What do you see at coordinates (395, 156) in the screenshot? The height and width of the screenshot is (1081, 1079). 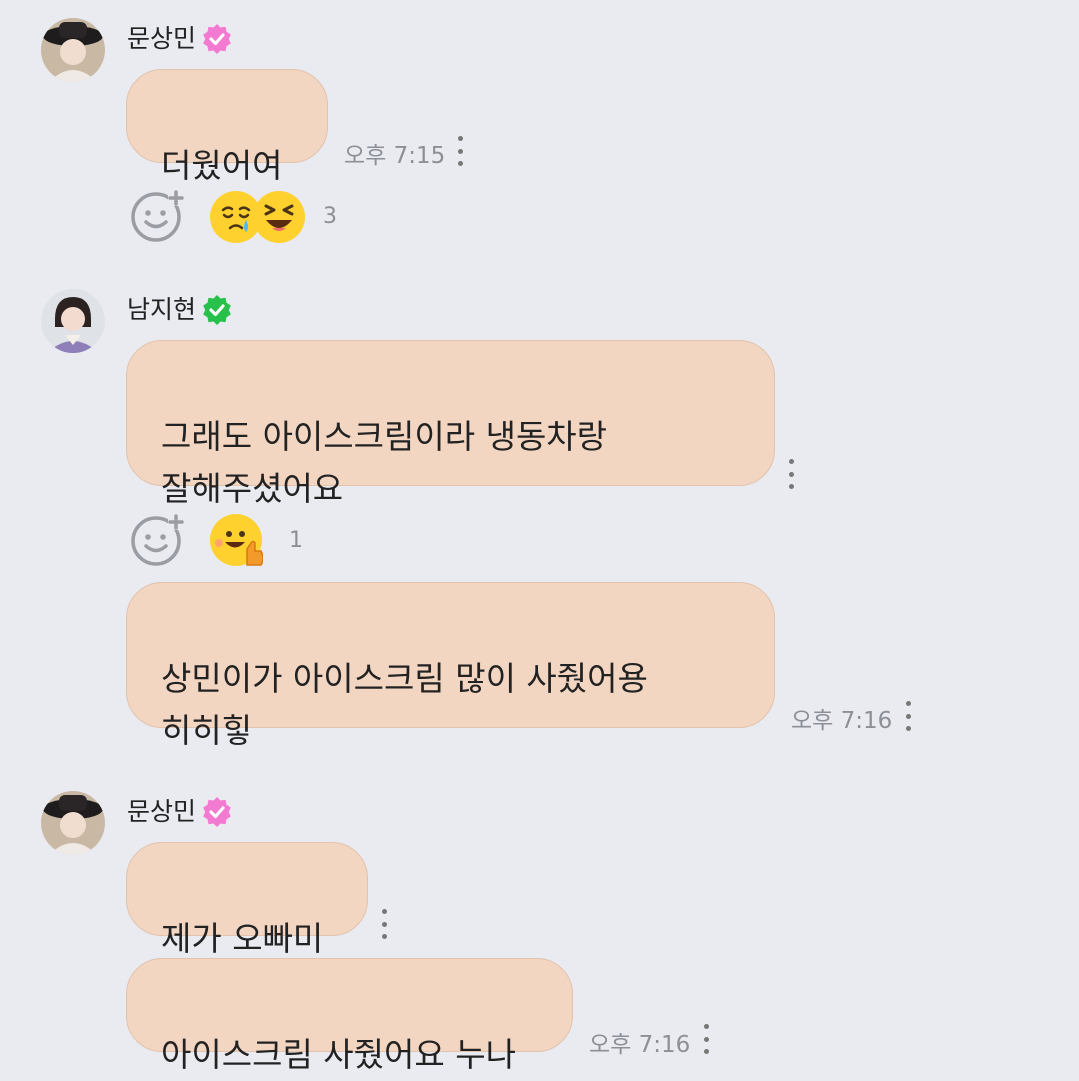 I see `timestamp: 오후 7:15` at bounding box center [395, 156].